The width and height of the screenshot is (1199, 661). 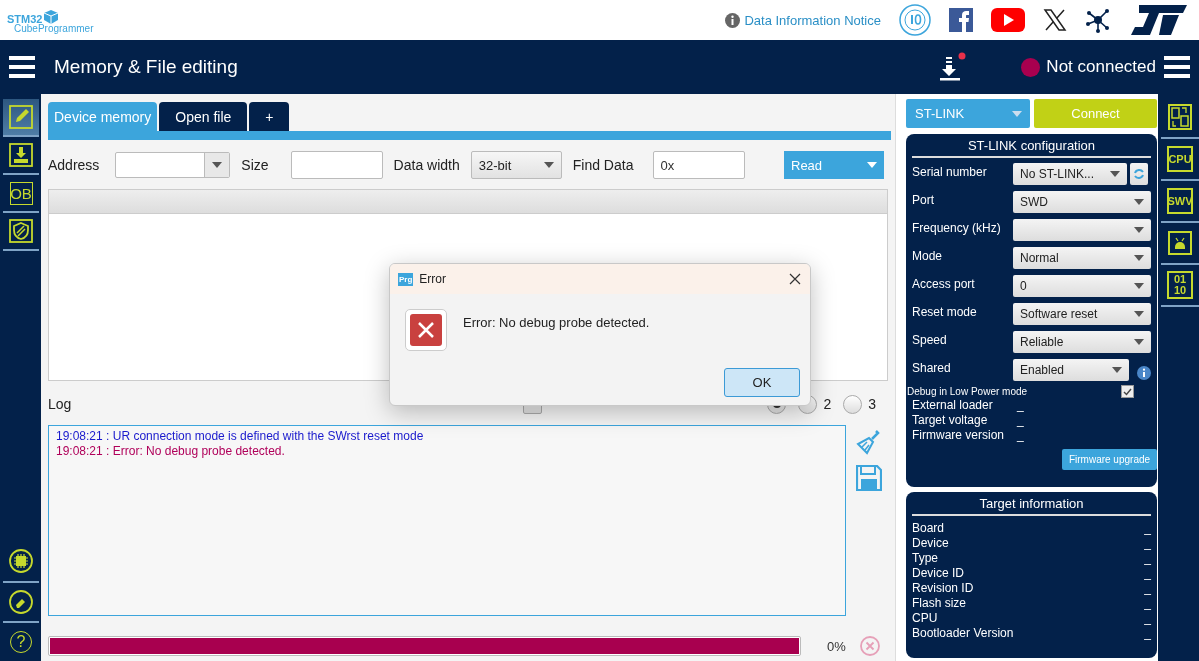 I want to click on sidebar-item, so click(x=21, y=118).